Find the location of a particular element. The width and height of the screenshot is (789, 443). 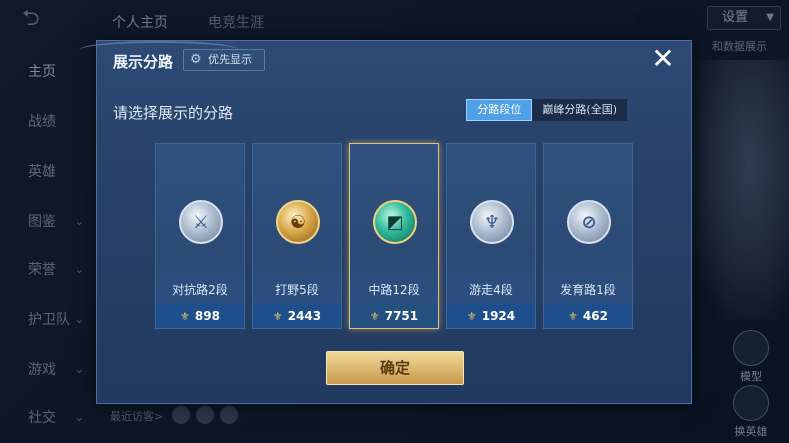

lane-card-jungle: ☯ 打野5段 ⚜ 2443 is located at coordinates (297, 236).